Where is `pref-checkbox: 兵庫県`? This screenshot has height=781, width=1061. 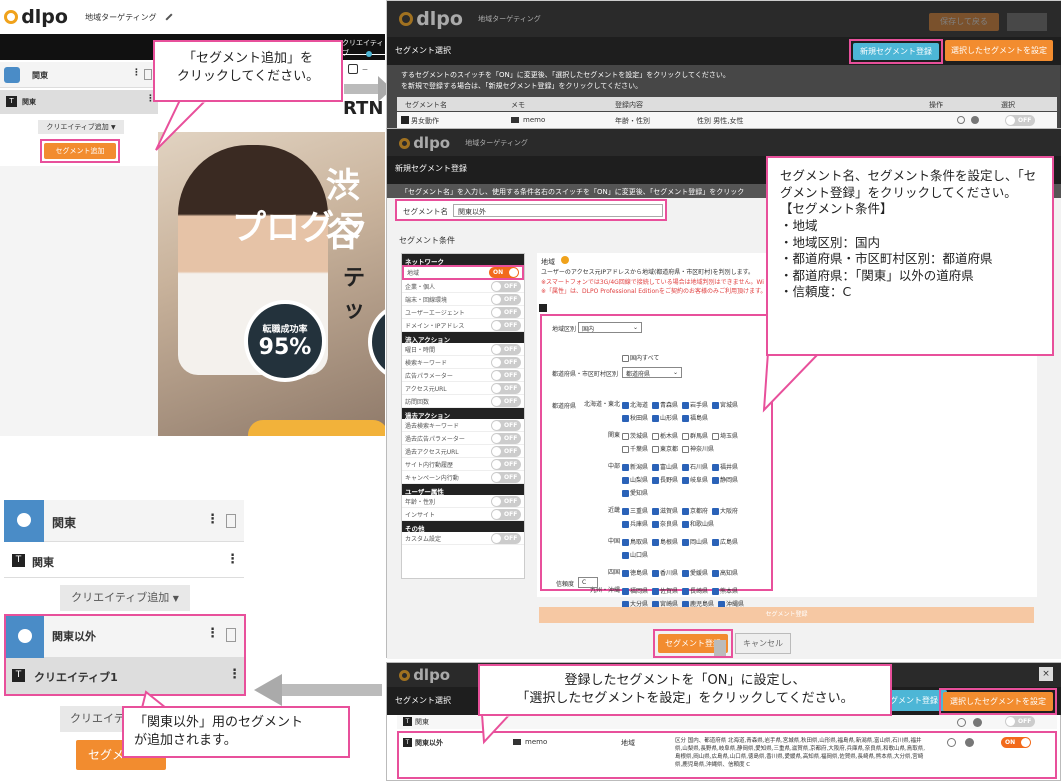 pref-checkbox: 兵庫県 is located at coordinates (635, 525).